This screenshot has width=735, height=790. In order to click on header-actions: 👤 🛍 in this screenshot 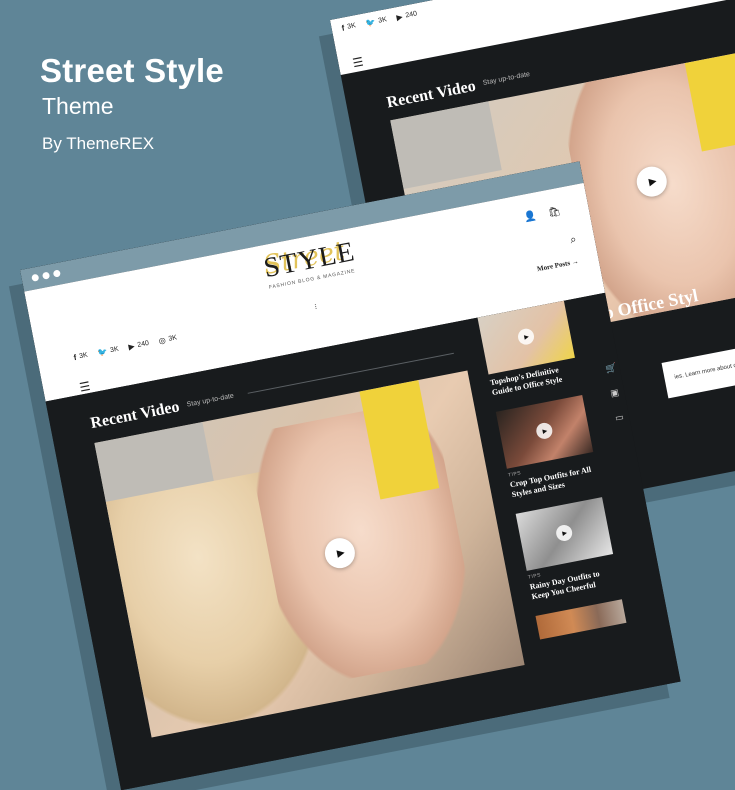, I will do `click(542, 215)`.